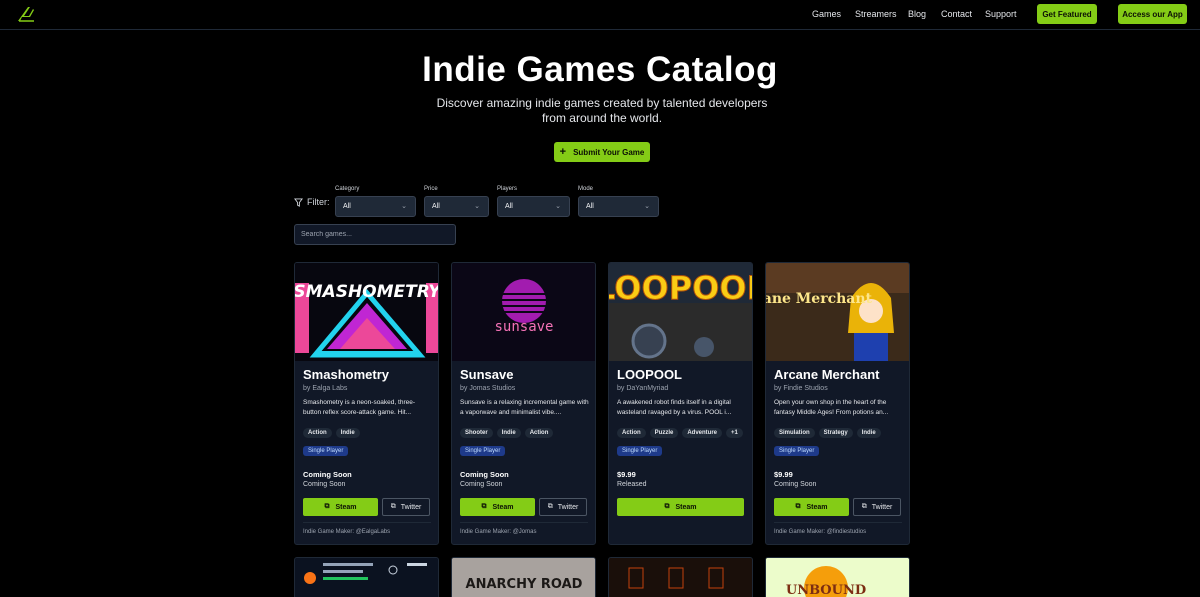 Image resolution: width=1200 pixels, height=597 pixels. What do you see at coordinates (917, 14) in the screenshot?
I see `nav-blog: Blog` at bounding box center [917, 14].